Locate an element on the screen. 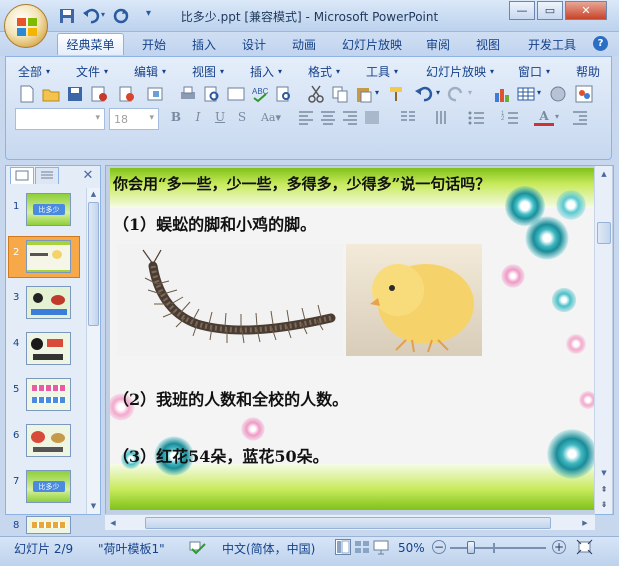 The image size is (619, 566). slide-vertical-scrollbar: ▲ ▼ ⇞ ⇟ is located at coordinates (603, 340).